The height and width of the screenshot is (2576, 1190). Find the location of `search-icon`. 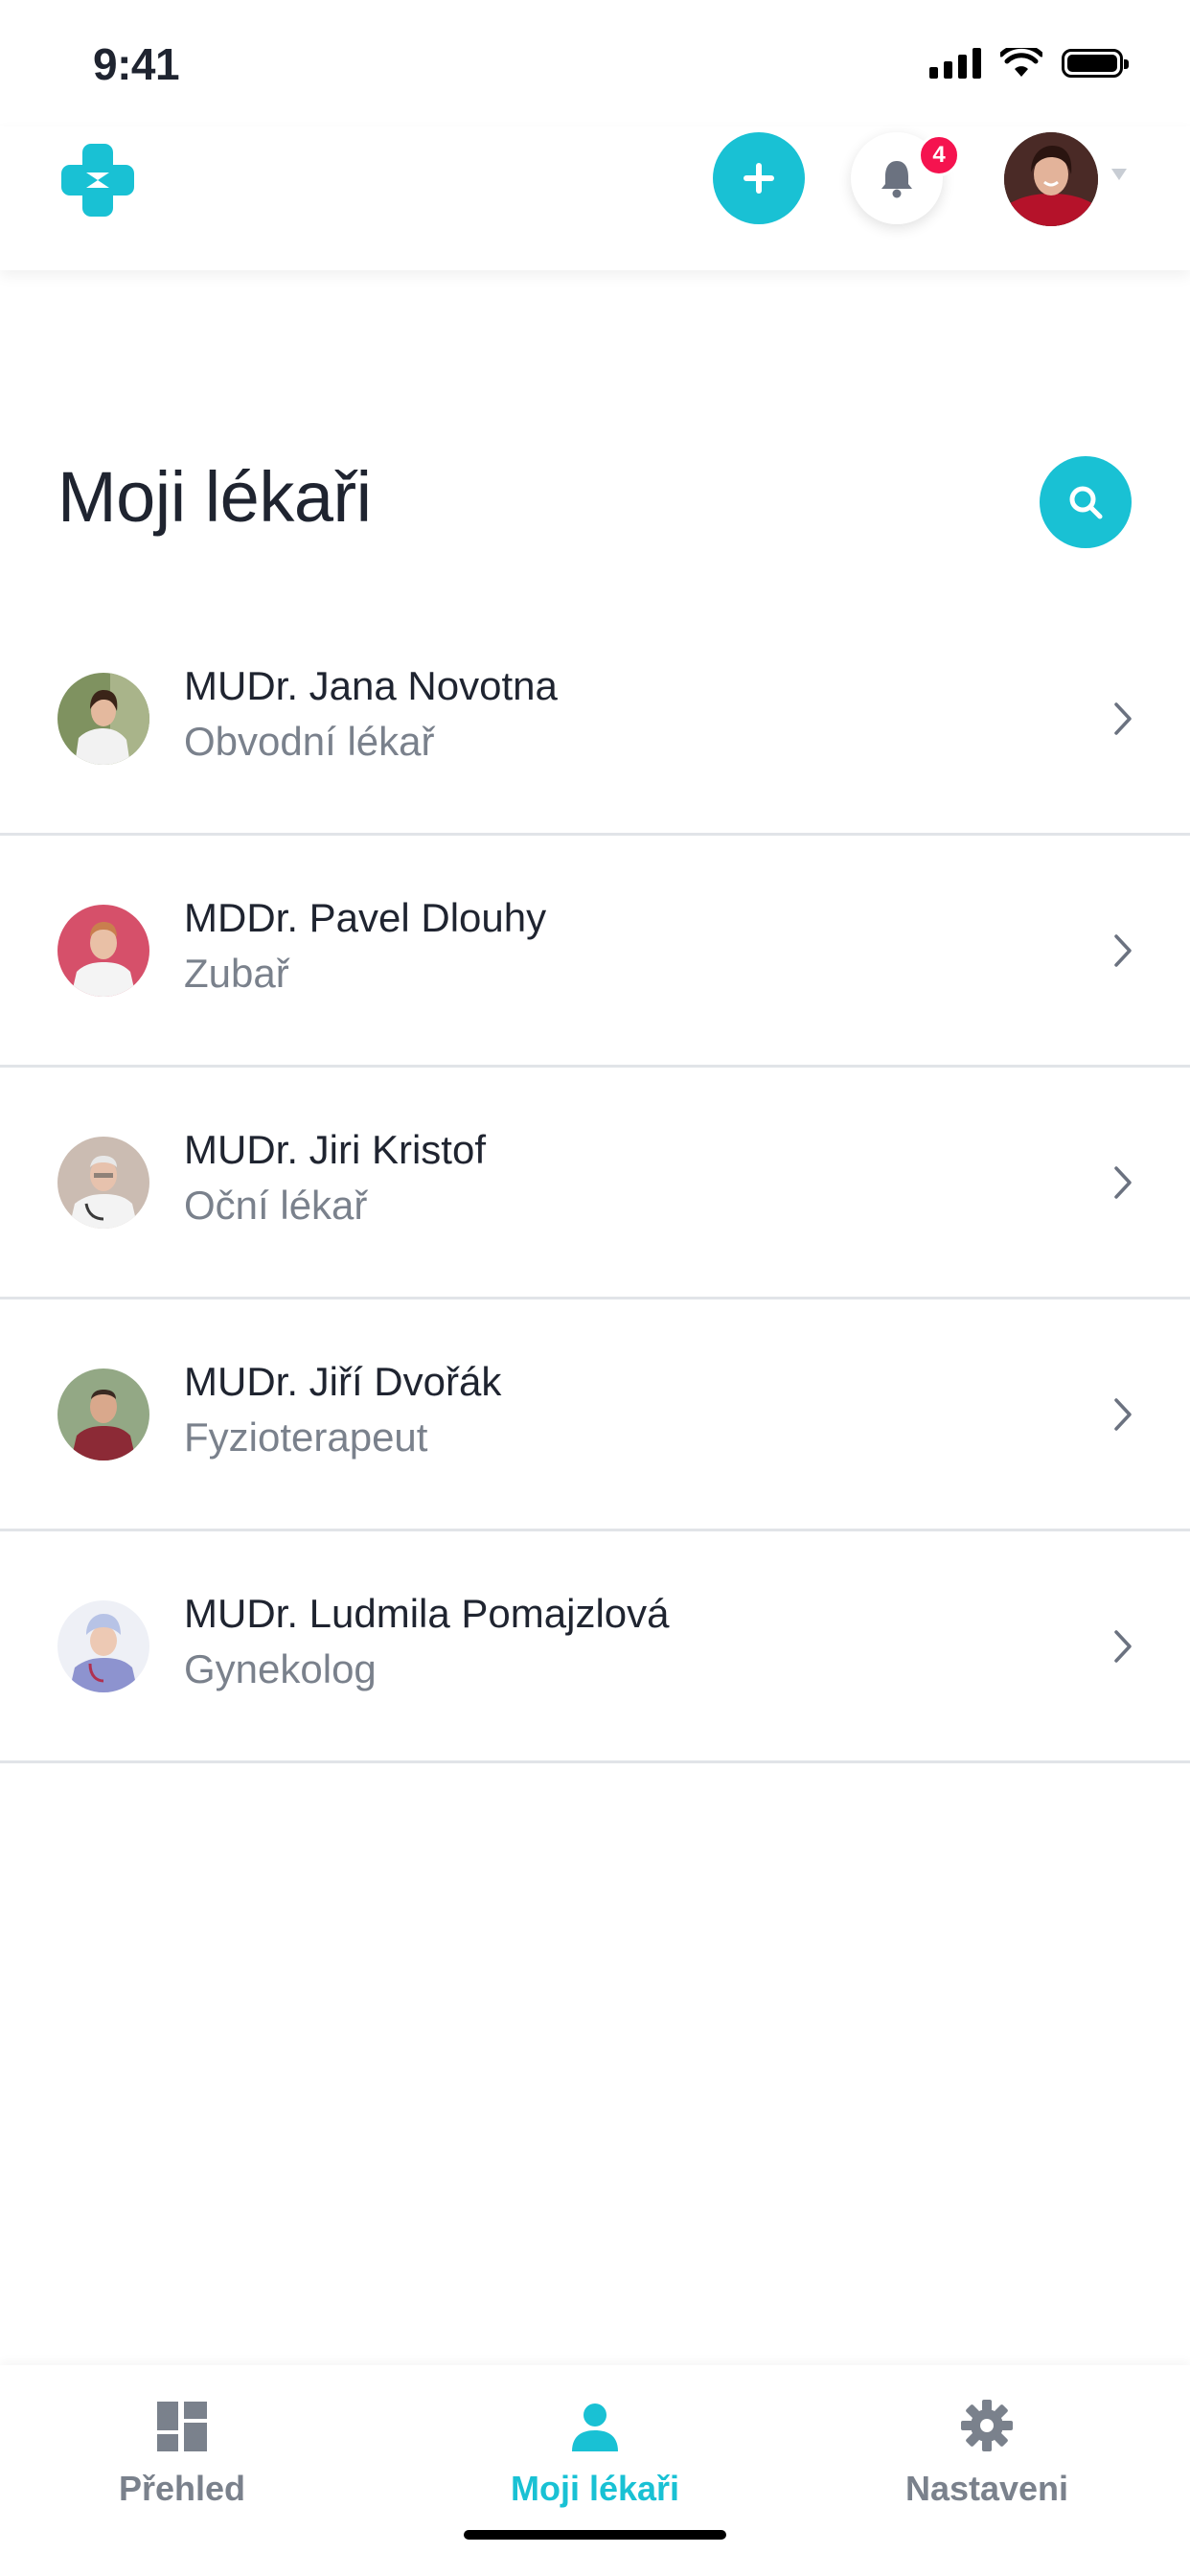

search-icon is located at coordinates (1086, 502).